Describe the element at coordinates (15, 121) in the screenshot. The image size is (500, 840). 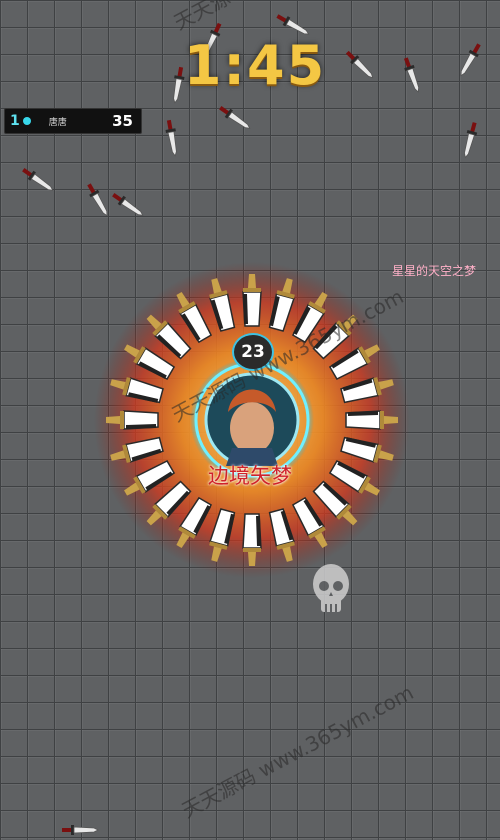
I see `leaderboard-rank: 1` at that location.